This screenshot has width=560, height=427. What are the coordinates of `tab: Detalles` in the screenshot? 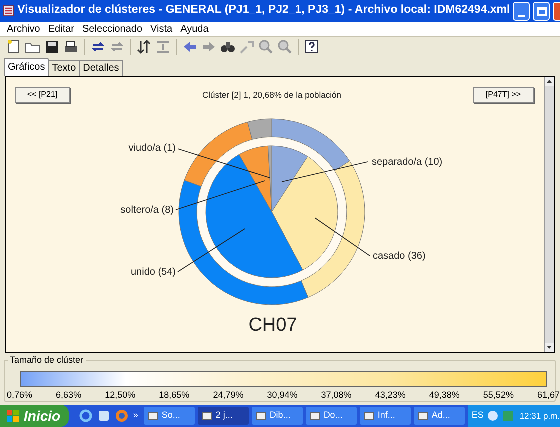 It's located at (102, 68).